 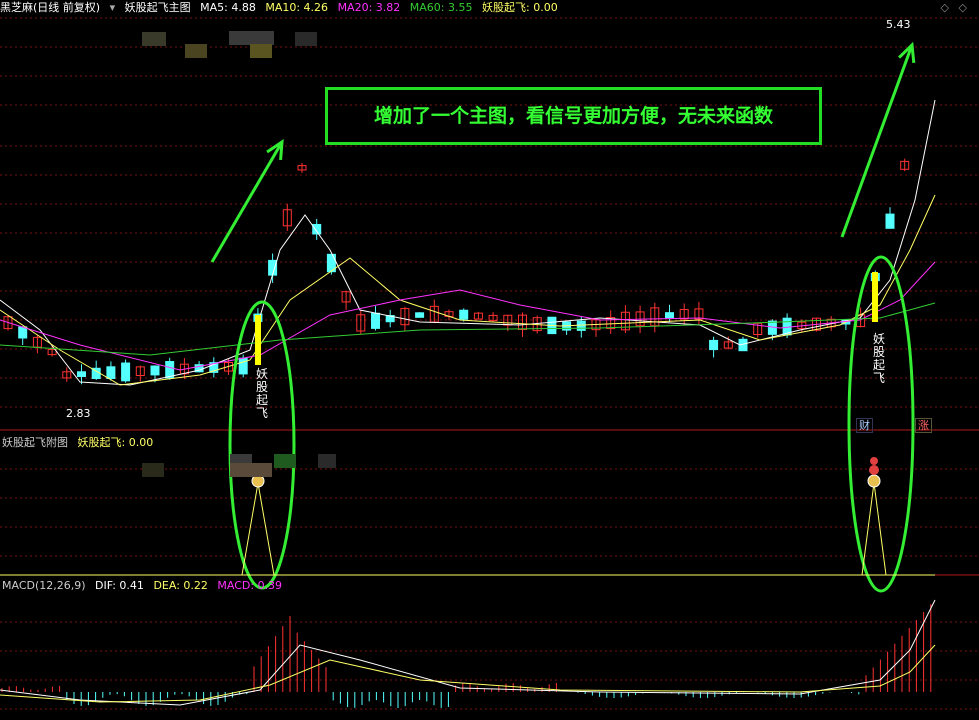 What do you see at coordinates (35, 442) in the screenshot?
I see `sub-chart-title: 妖股起飞附图` at bounding box center [35, 442].